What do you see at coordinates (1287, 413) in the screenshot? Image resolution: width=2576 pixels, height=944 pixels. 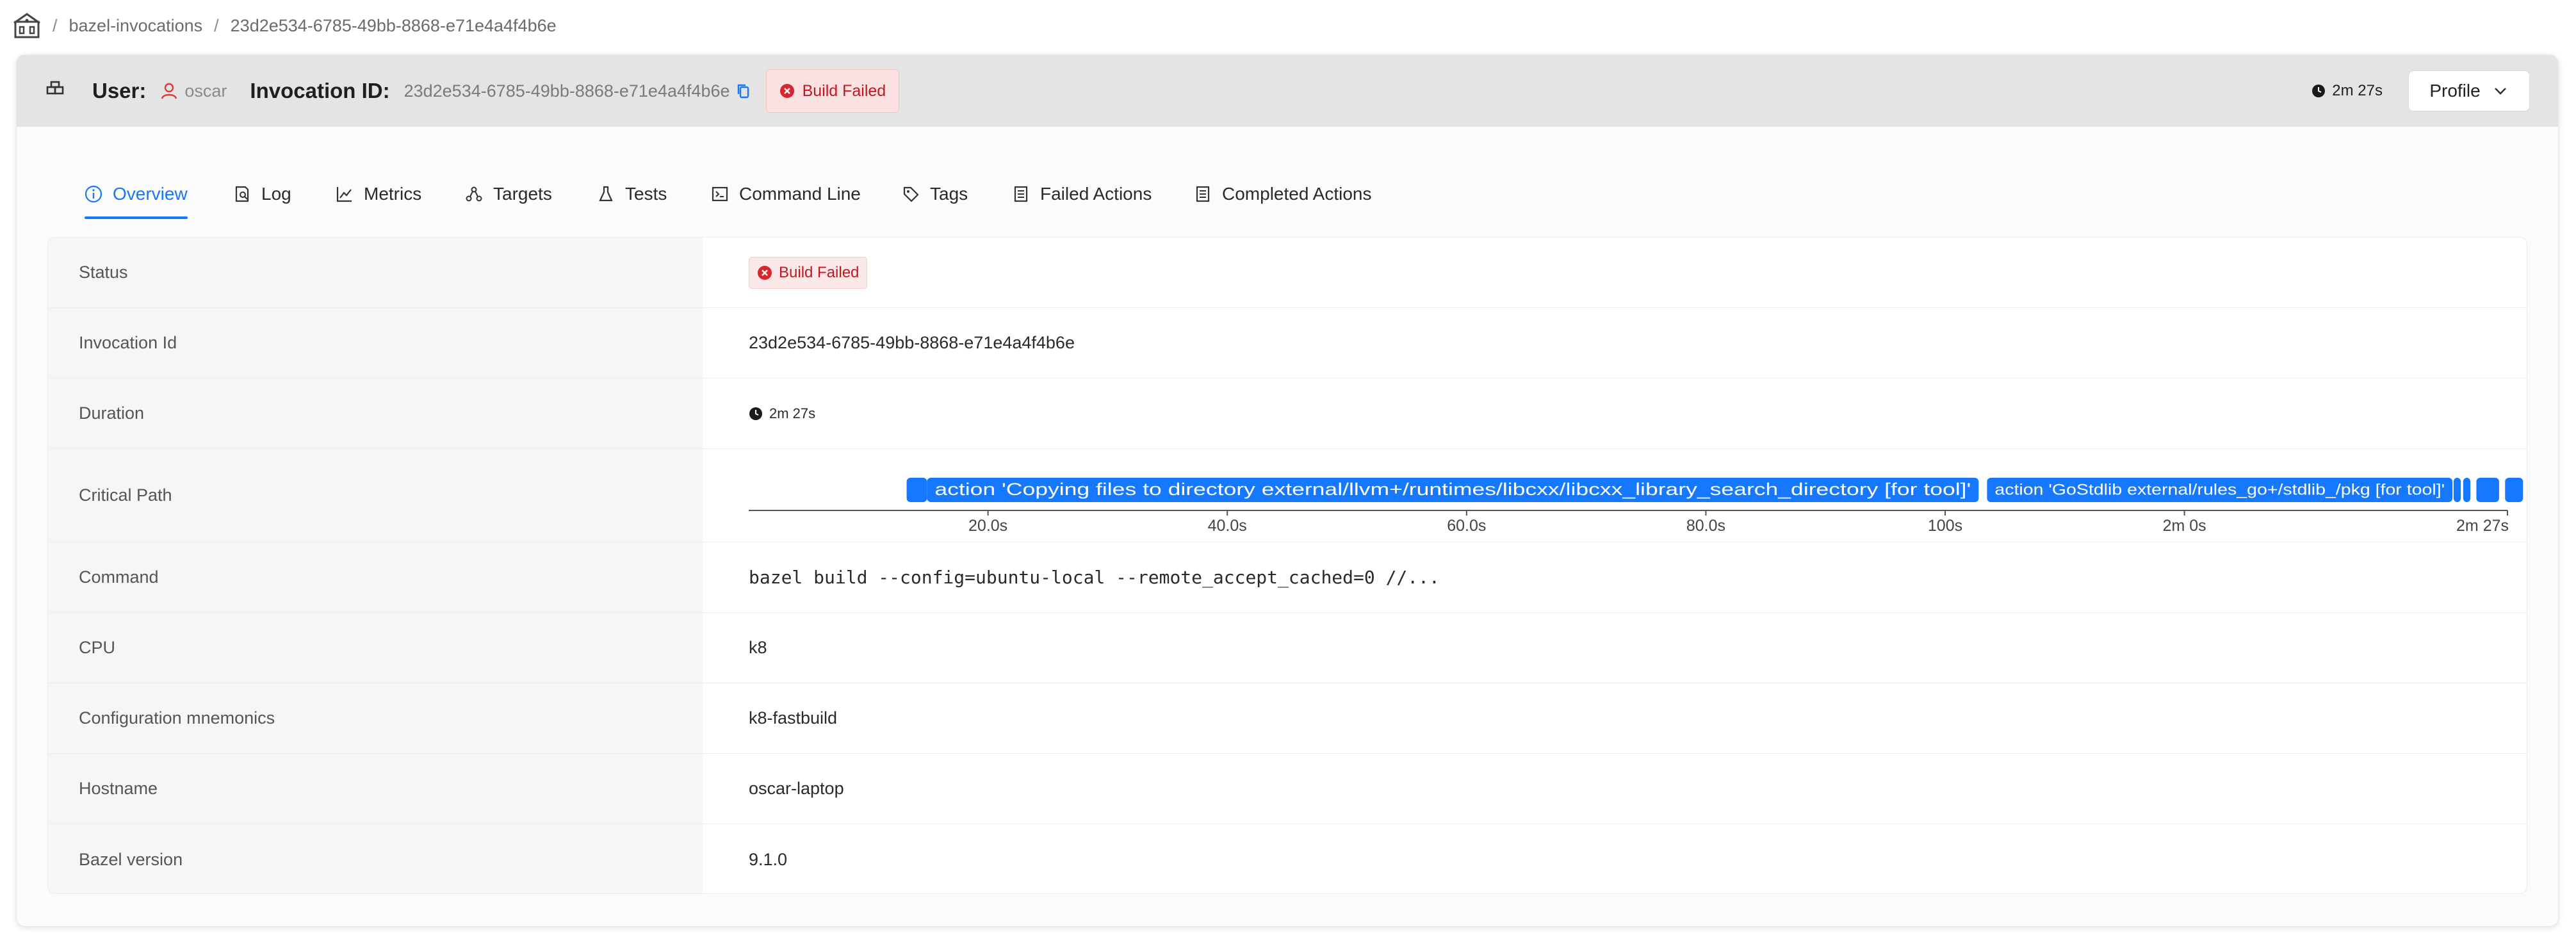 I see `row-duration: Duration 2m 27s` at bounding box center [1287, 413].